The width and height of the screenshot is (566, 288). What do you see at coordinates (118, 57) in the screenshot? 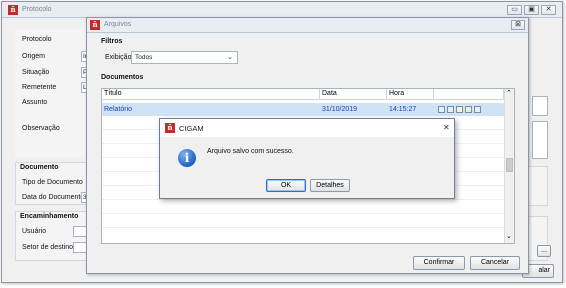
I see `exibicao-label: Exibição` at bounding box center [118, 57].